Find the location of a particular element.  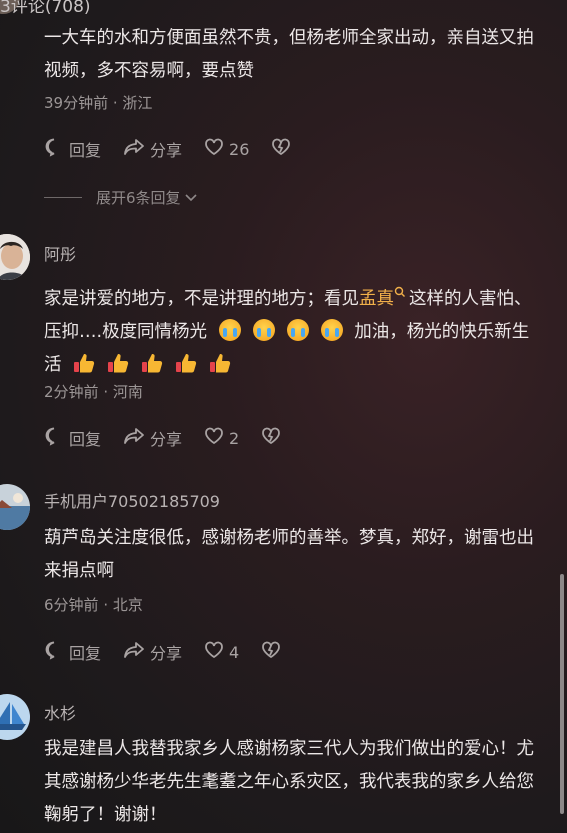

comment-meta: 2分钟前 · 河南 is located at coordinates (93, 391).